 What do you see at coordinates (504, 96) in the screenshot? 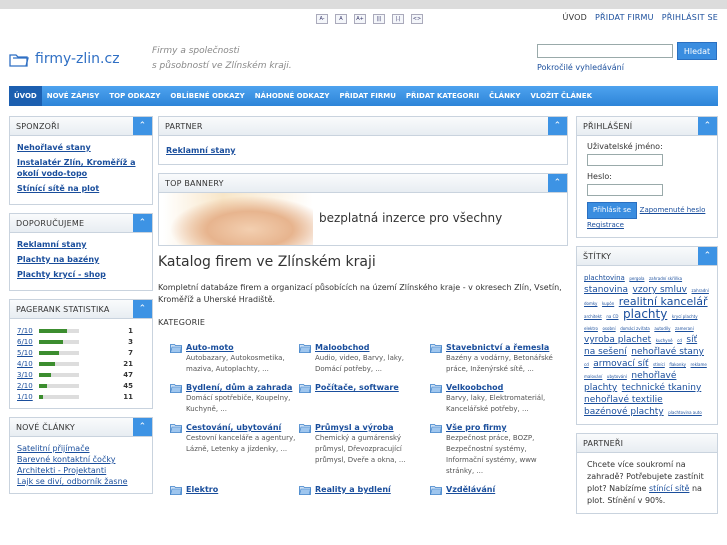
I see `nav-item: ČLÁNKY` at bounding box center [504, 96].